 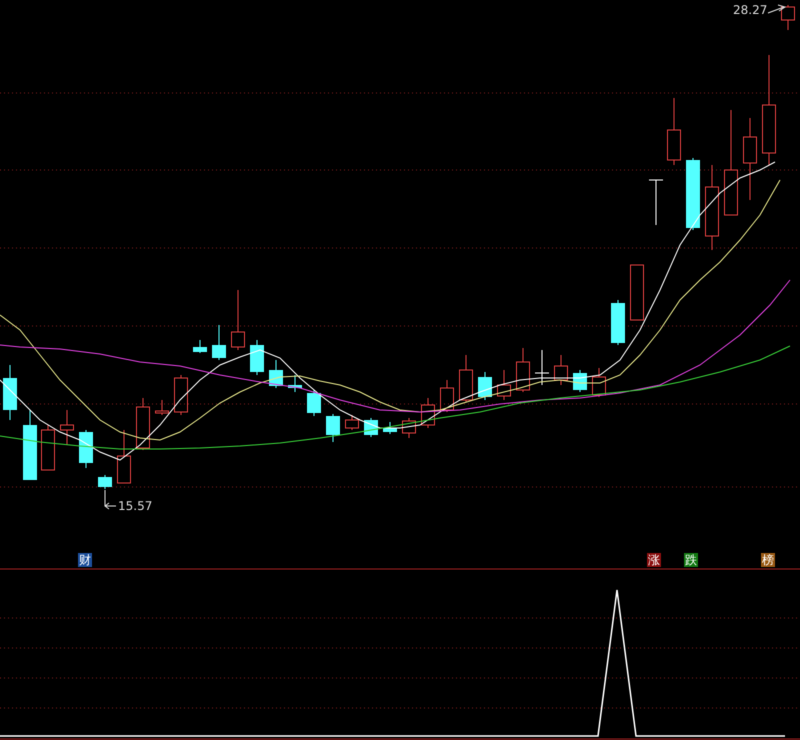 What do you see at coordinates (85, 560) in the screenshot?
I see `indicator-tag: 财` at bounding box center [85, 560].